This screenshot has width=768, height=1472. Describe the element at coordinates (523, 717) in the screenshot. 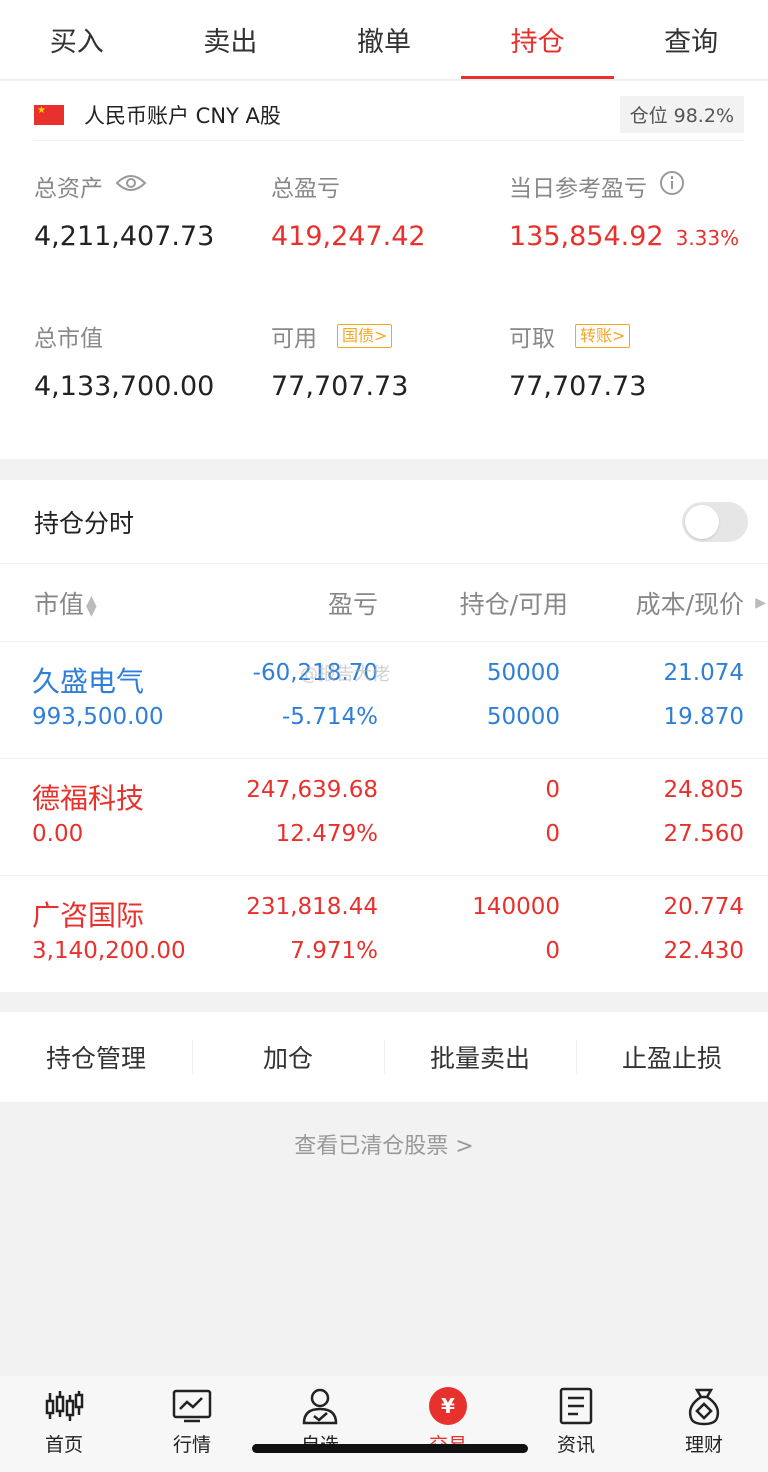

I see `stock-available: 50000` at that location.